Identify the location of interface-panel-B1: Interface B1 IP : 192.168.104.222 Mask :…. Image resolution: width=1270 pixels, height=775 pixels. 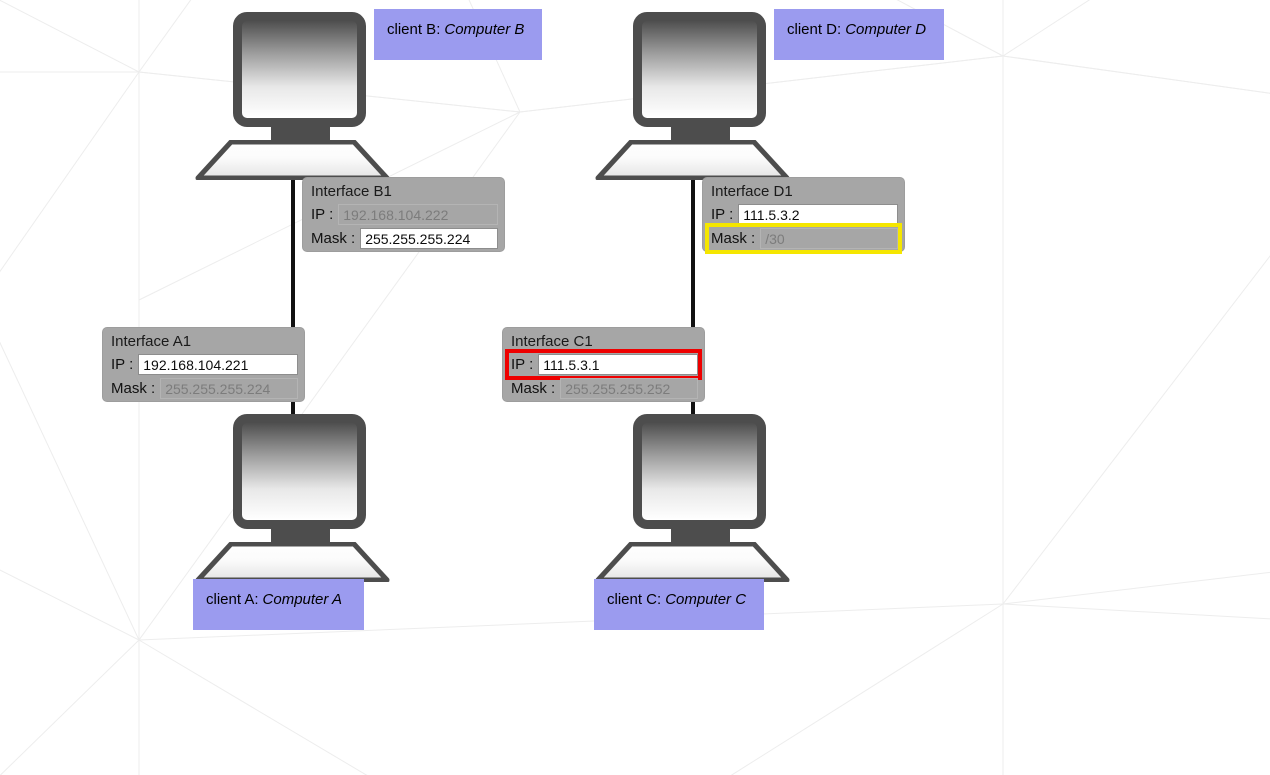
(403, 214).